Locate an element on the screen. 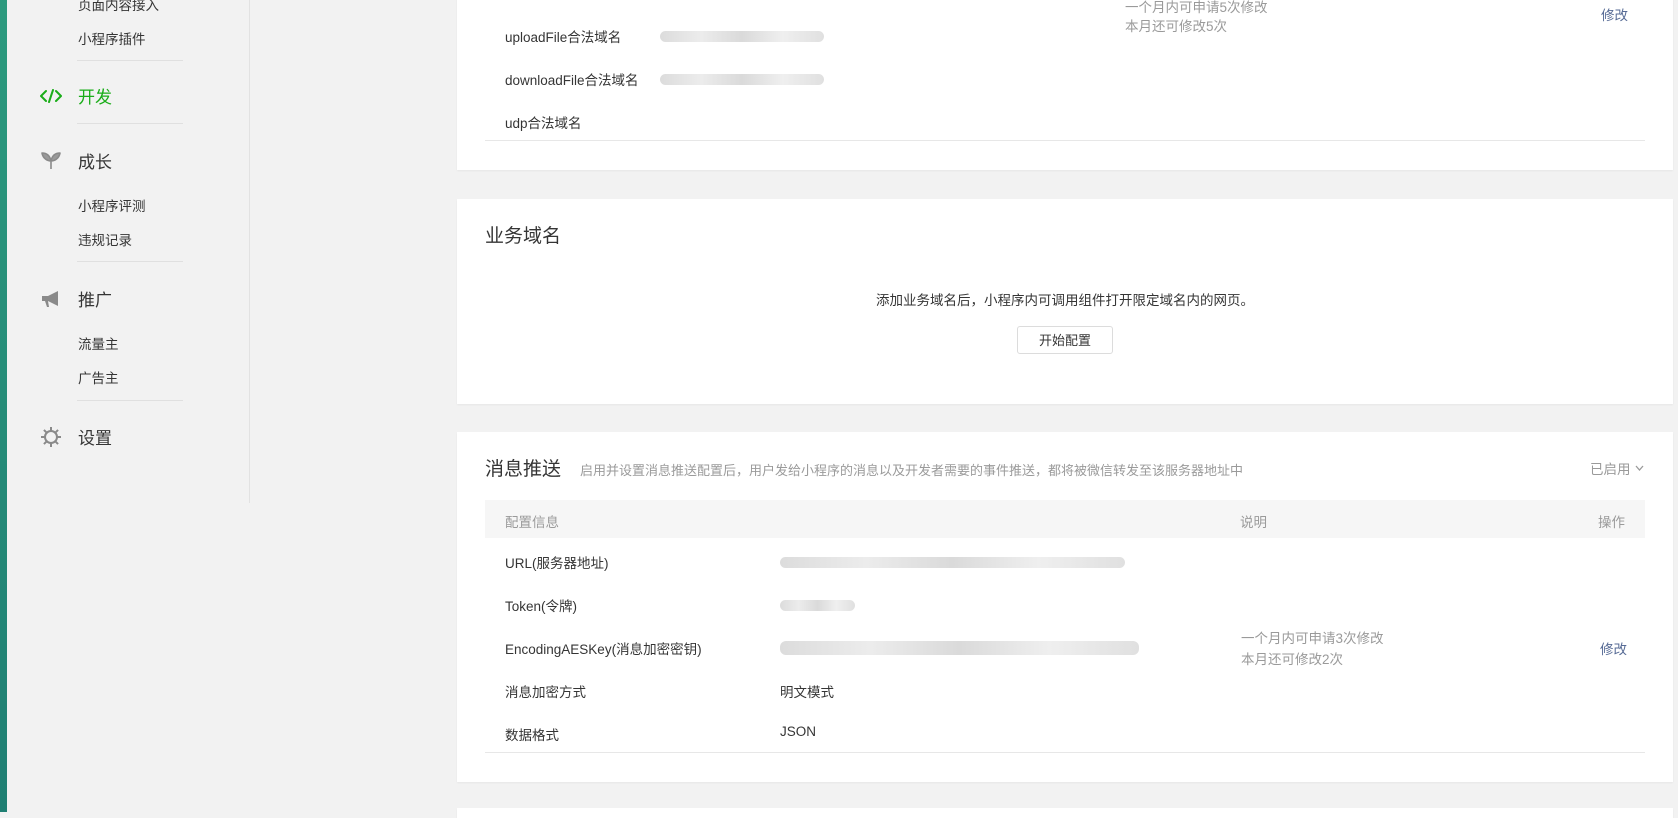  sidebar-item-evaluation: 小程序评测 is located at coordinates (112, 205).